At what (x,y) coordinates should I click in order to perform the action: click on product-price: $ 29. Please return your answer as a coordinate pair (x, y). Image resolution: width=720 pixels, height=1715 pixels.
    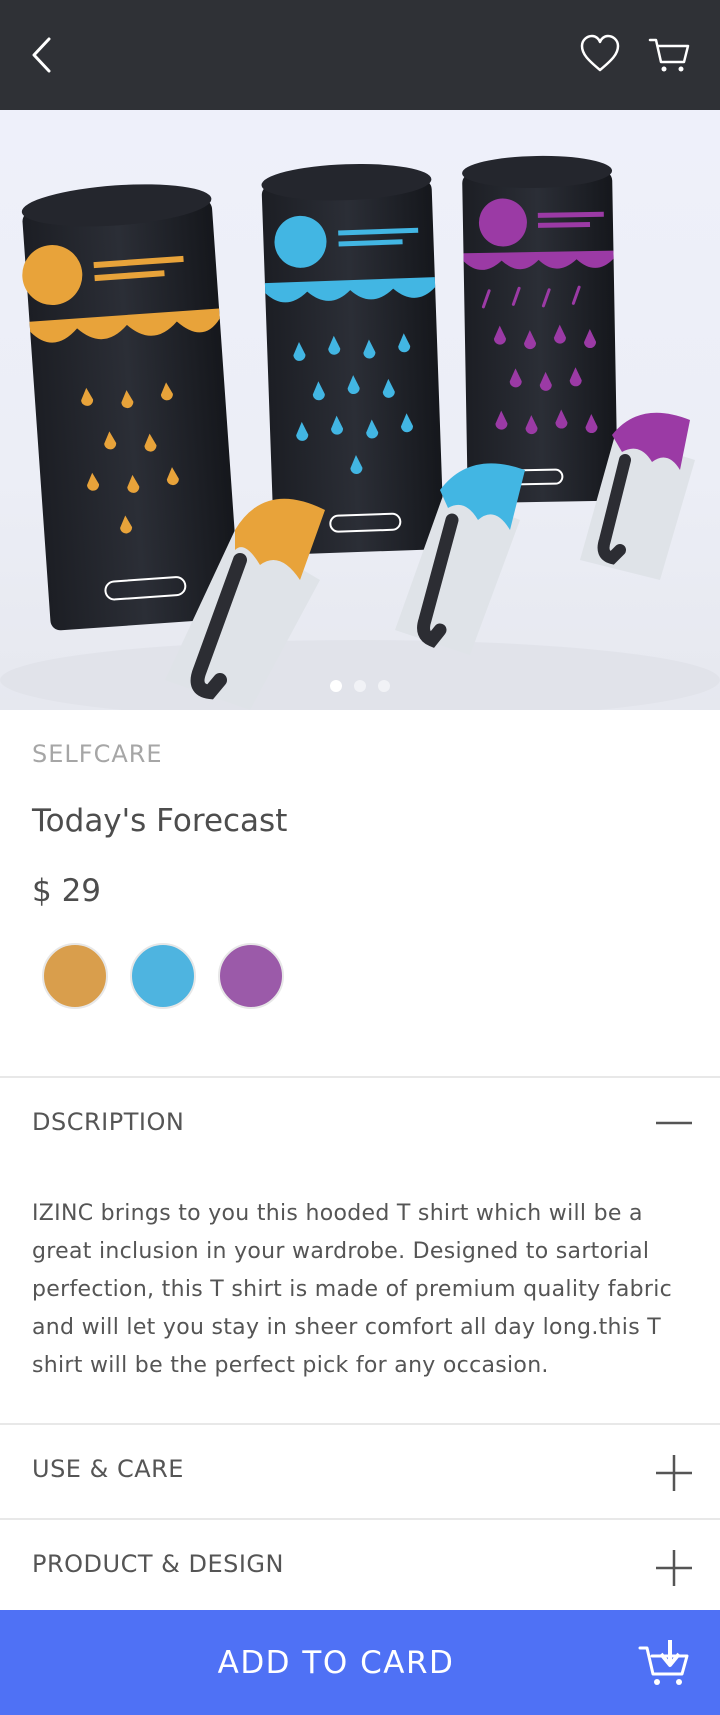
    Looking at the image, I should click on (67, 891).